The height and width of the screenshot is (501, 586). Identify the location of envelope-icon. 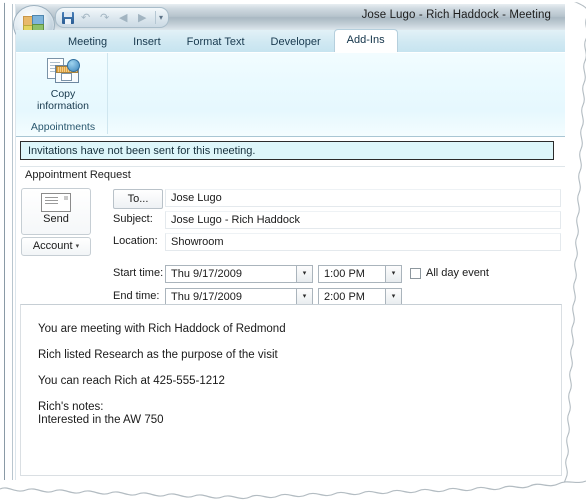
(56, 202).